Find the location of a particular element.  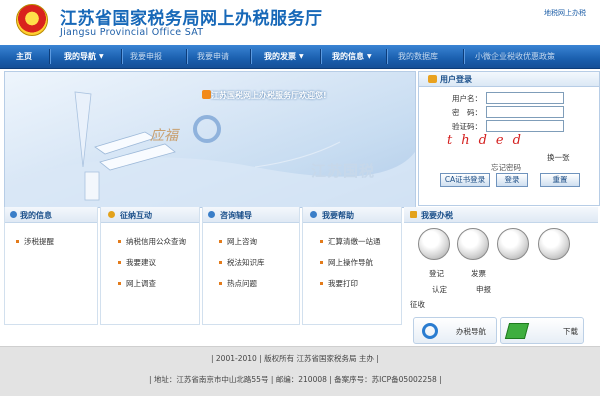

captcha-label: 验证码： is located at coordinates (467, 126).